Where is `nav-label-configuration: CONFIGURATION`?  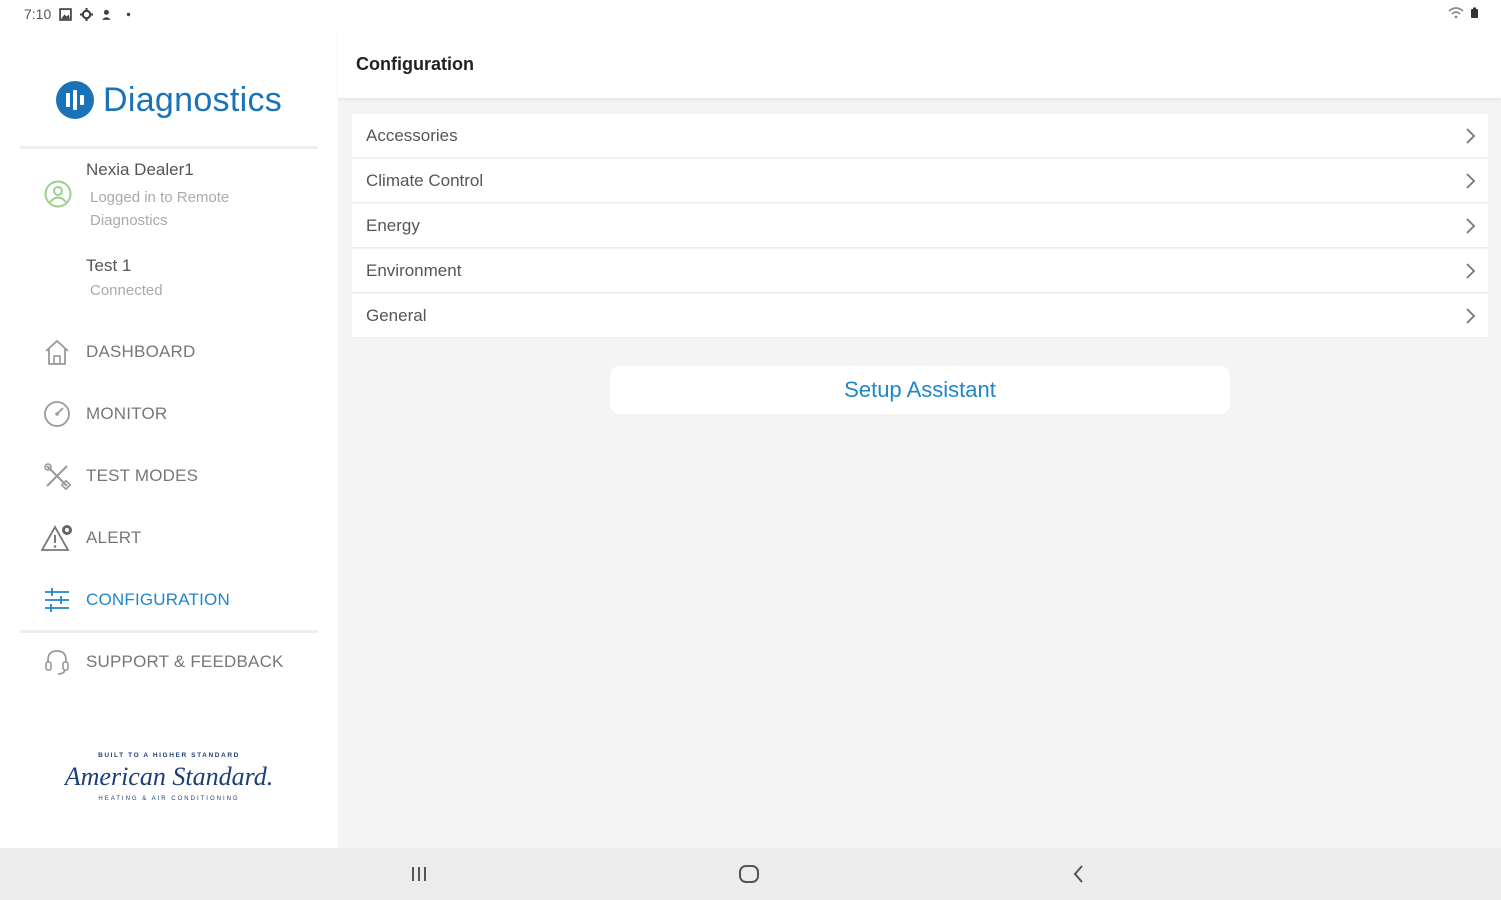 nav-label-configuration: CONFIGURATION is located at coordinates (158, 599).